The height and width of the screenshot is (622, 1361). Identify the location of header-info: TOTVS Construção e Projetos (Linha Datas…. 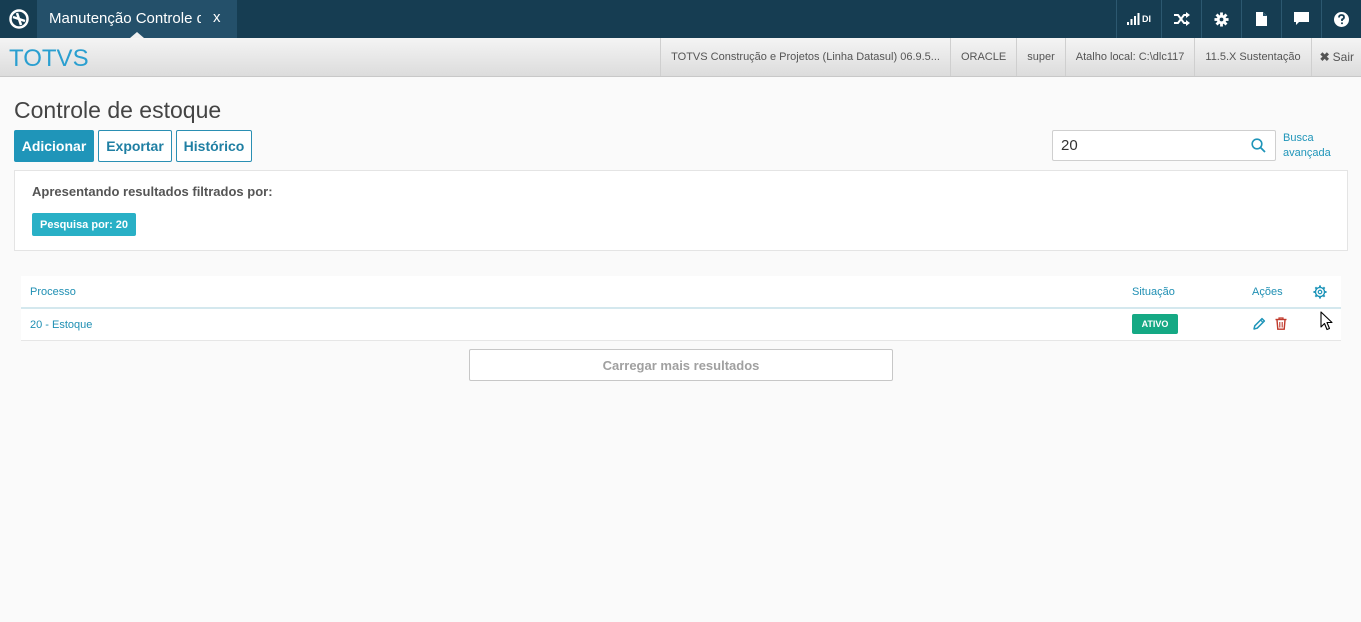
(1010, 57).